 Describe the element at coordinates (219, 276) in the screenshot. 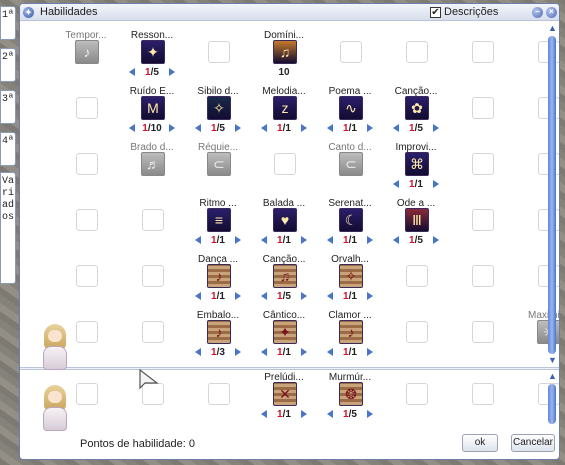

I see `dance-icon: ♪` at that location.